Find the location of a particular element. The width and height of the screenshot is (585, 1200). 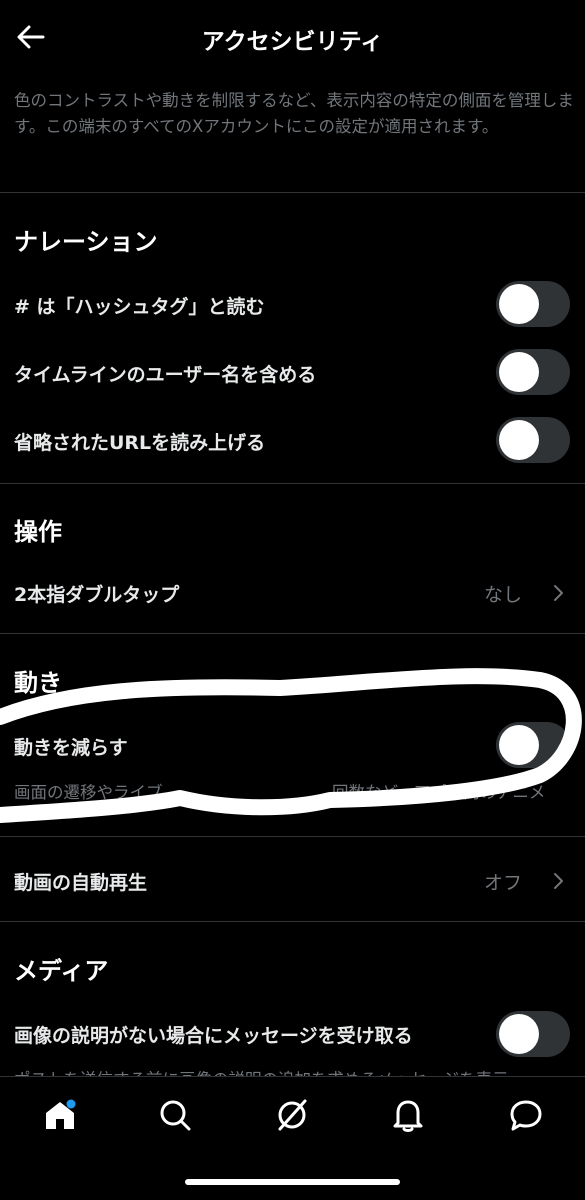

two-finger-tap-row: 2本指ダブルタップ なし is located at coordinates (292, 591).